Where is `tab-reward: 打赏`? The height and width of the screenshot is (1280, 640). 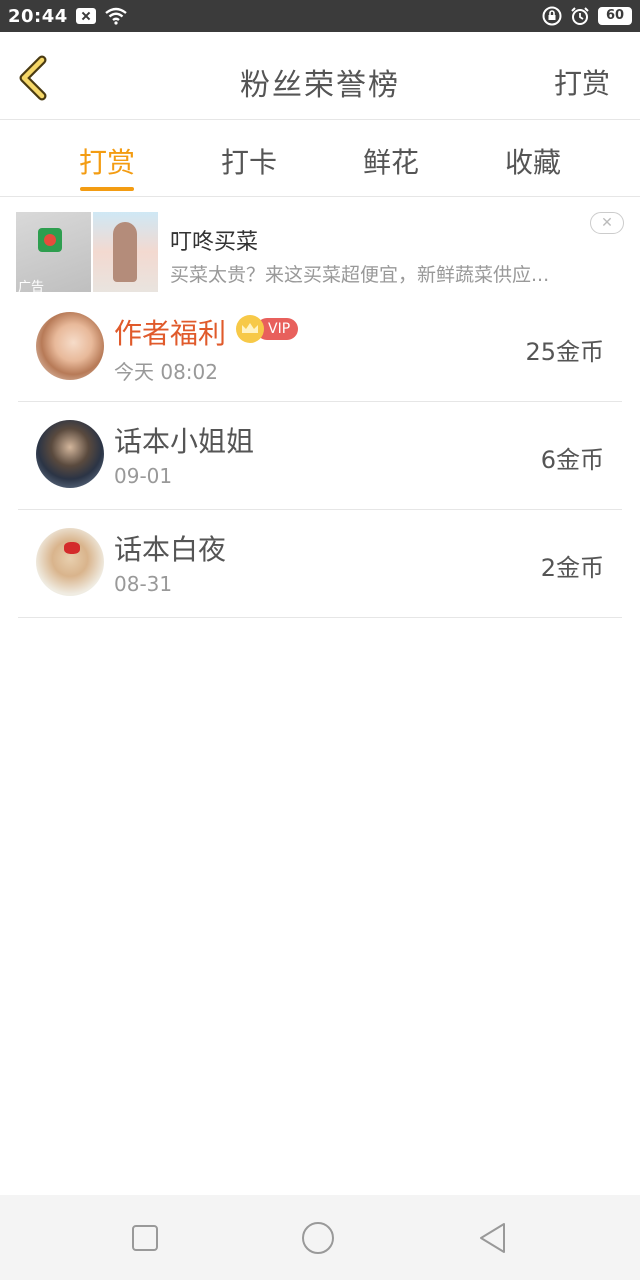 tab-reward: 打赏 is located at coordinates (107, 161).